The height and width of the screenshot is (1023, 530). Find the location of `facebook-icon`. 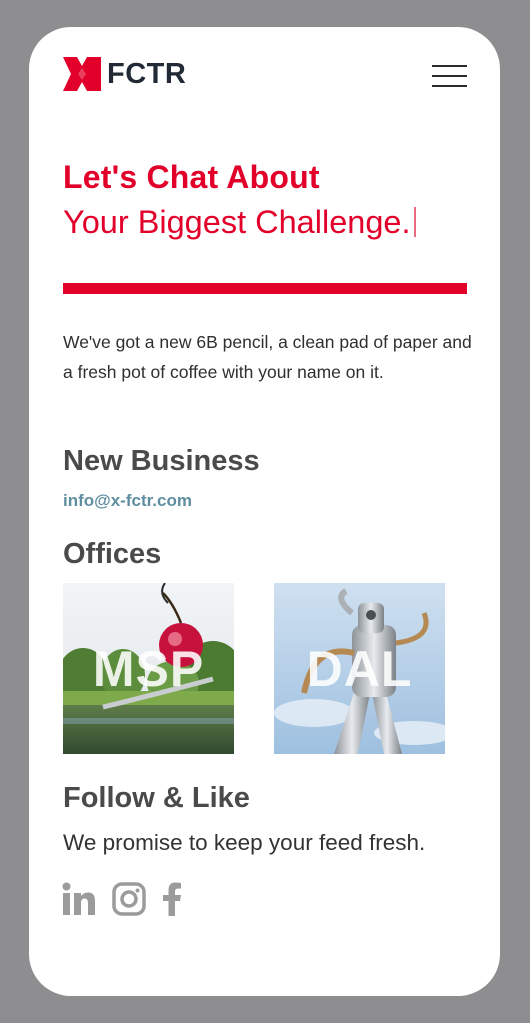

facebook-icon is located at coordinates (172, 899).